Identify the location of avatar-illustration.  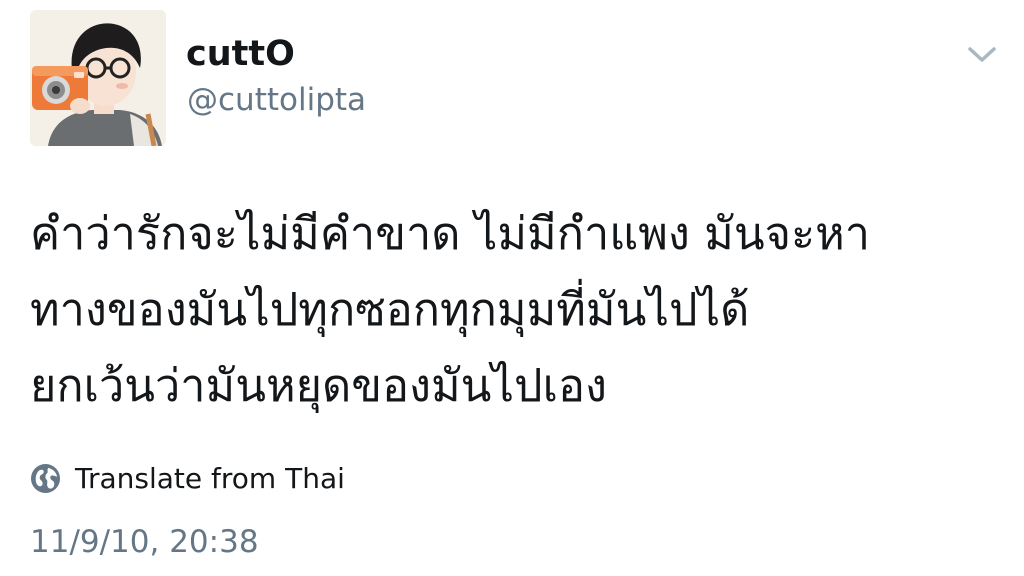
(98, 78).